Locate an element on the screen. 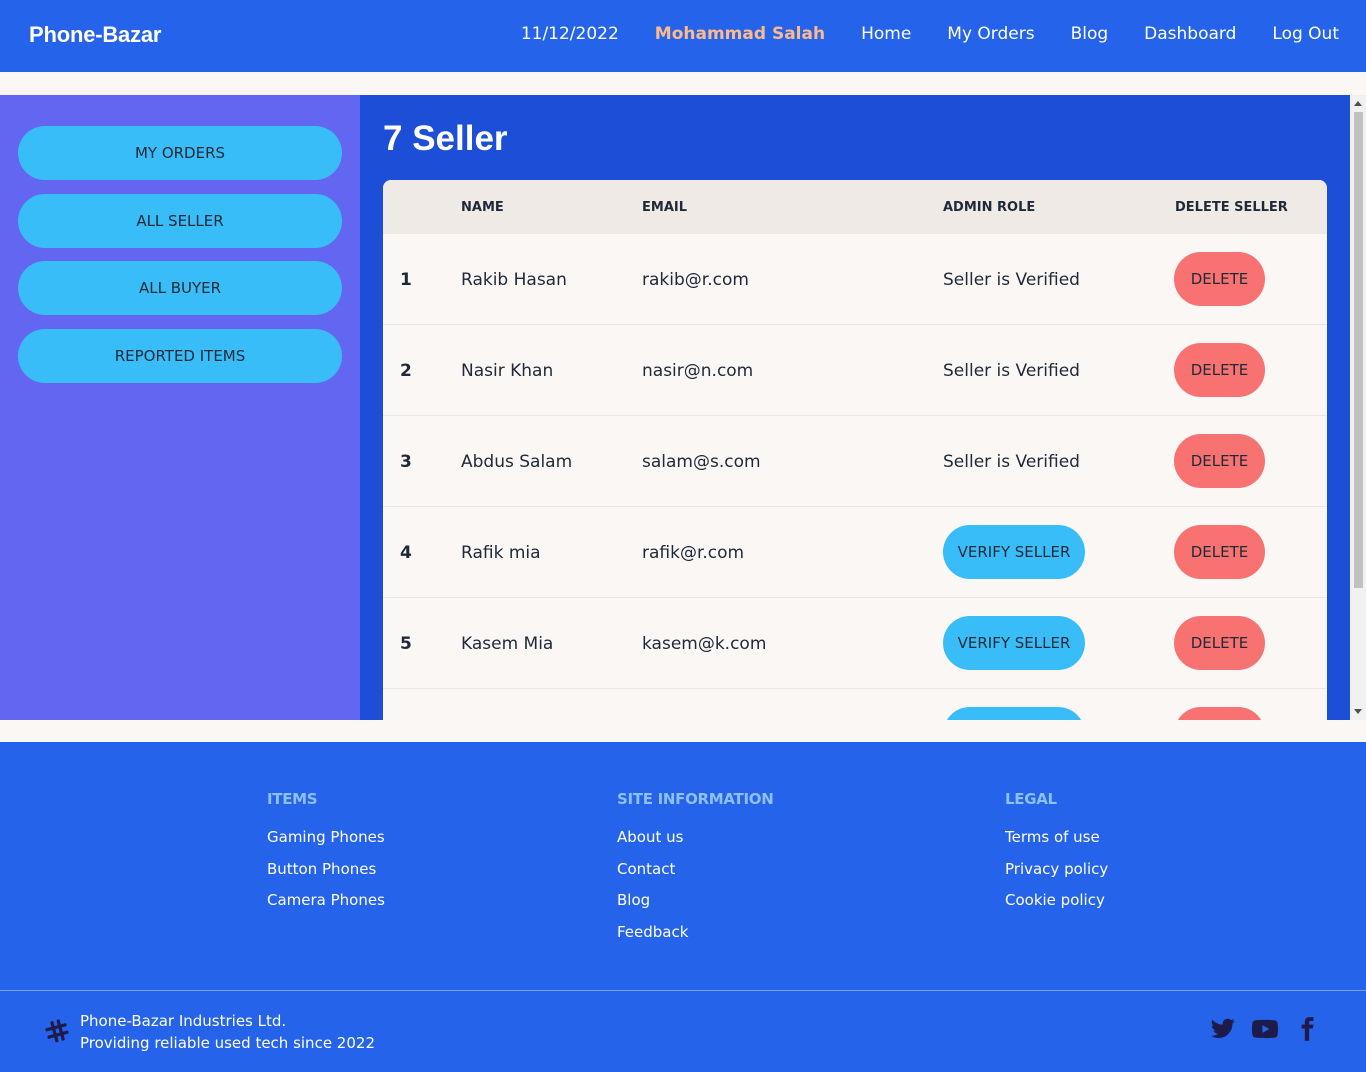  footer-heading: ITEMS is located at coordinates (292, 799).